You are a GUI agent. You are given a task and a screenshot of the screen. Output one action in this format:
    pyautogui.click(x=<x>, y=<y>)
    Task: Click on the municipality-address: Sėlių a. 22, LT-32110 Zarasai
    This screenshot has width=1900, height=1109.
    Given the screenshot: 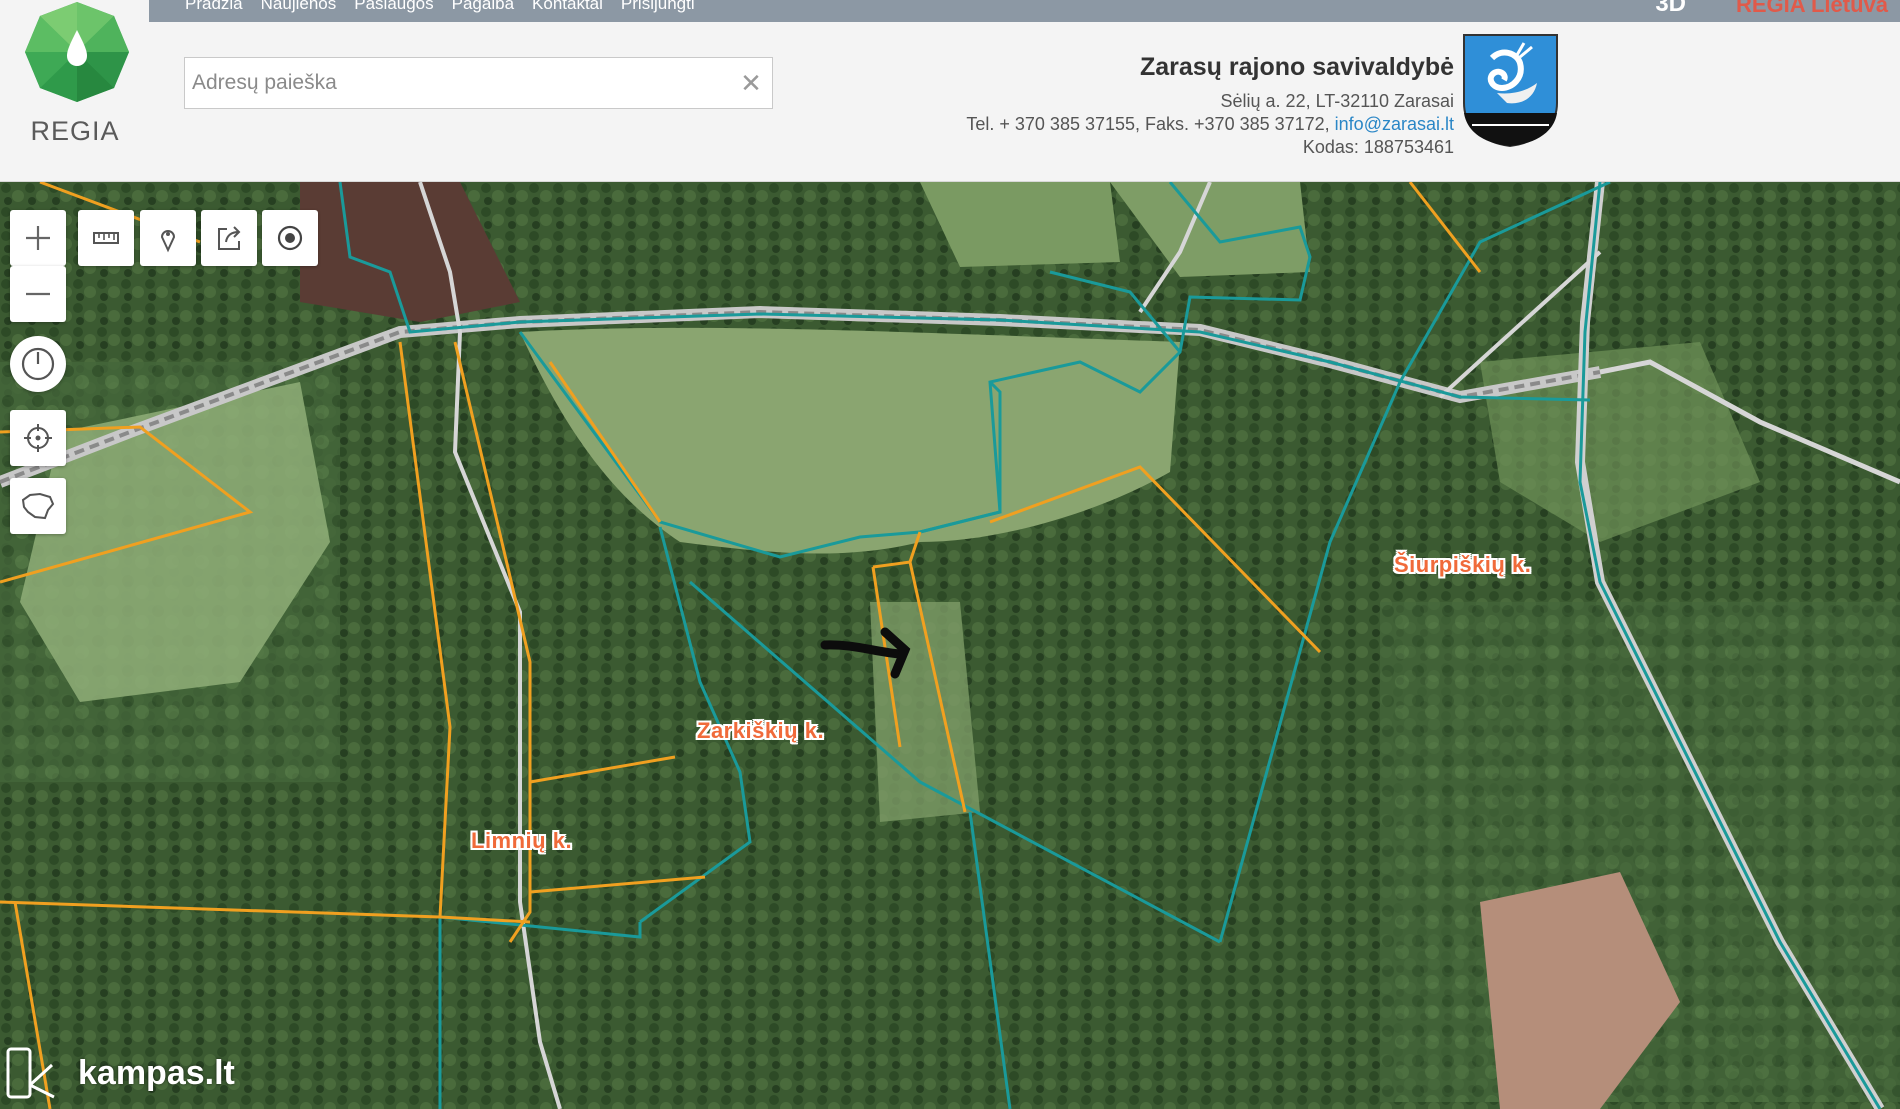 What is the action you would take?
    pyautogui.click(x=1337, y=101)
    